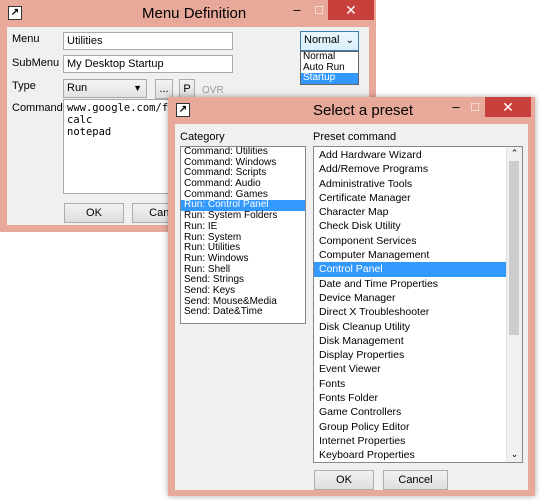  What do you see at coordinates (329, 57) in the screenshot?
I see `mode-option-normal: Normal` at bounding box center [329, 57].